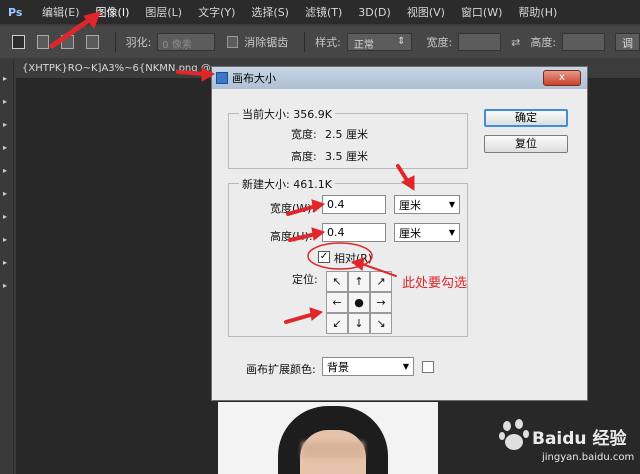 Image resolution: width=640 pixels, height=474 pixels. I want to click on menu-filter: 滤镜(T), so click(323, 12).